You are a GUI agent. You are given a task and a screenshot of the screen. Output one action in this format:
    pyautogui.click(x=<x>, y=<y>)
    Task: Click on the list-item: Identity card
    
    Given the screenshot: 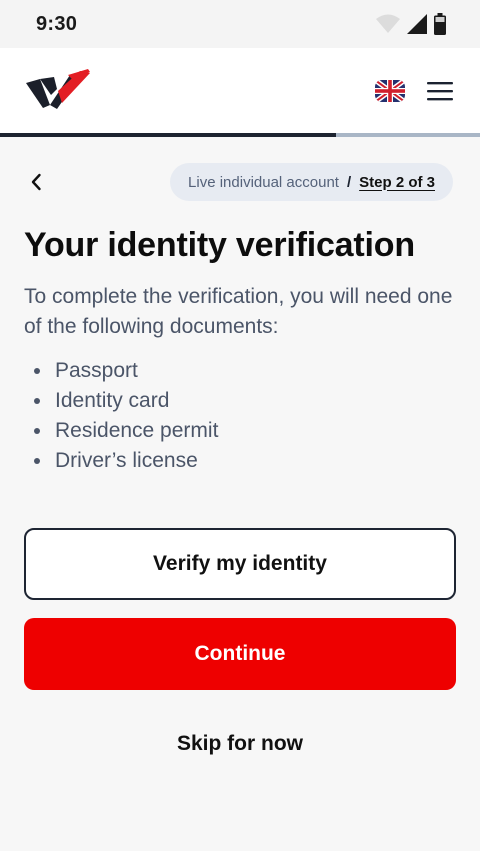 What is the action you would take?
    pyautogui.click(x=244, y=401)
    